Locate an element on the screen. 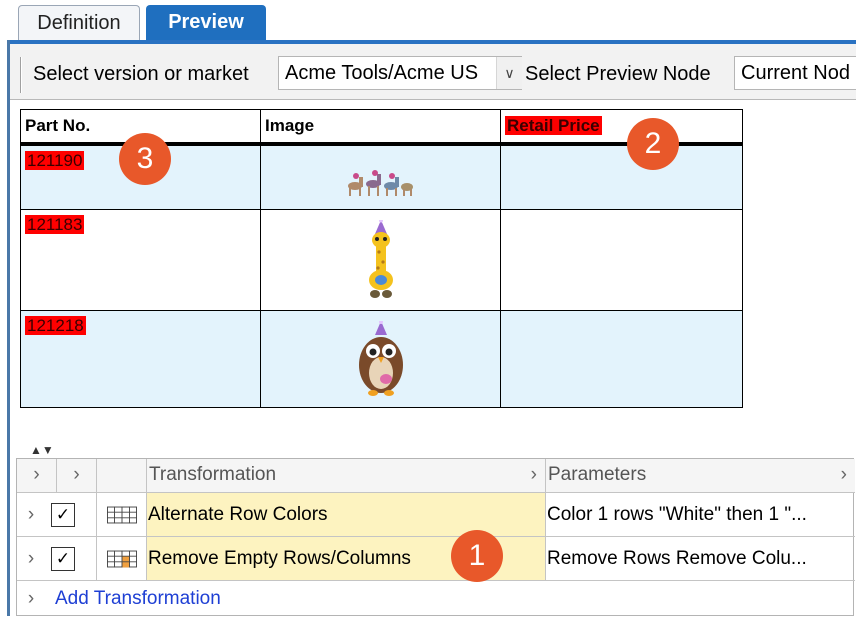 The image size is (856, 617). transformation-name: Remove Empty Rows/Columns is located at coordinates (279, 558).